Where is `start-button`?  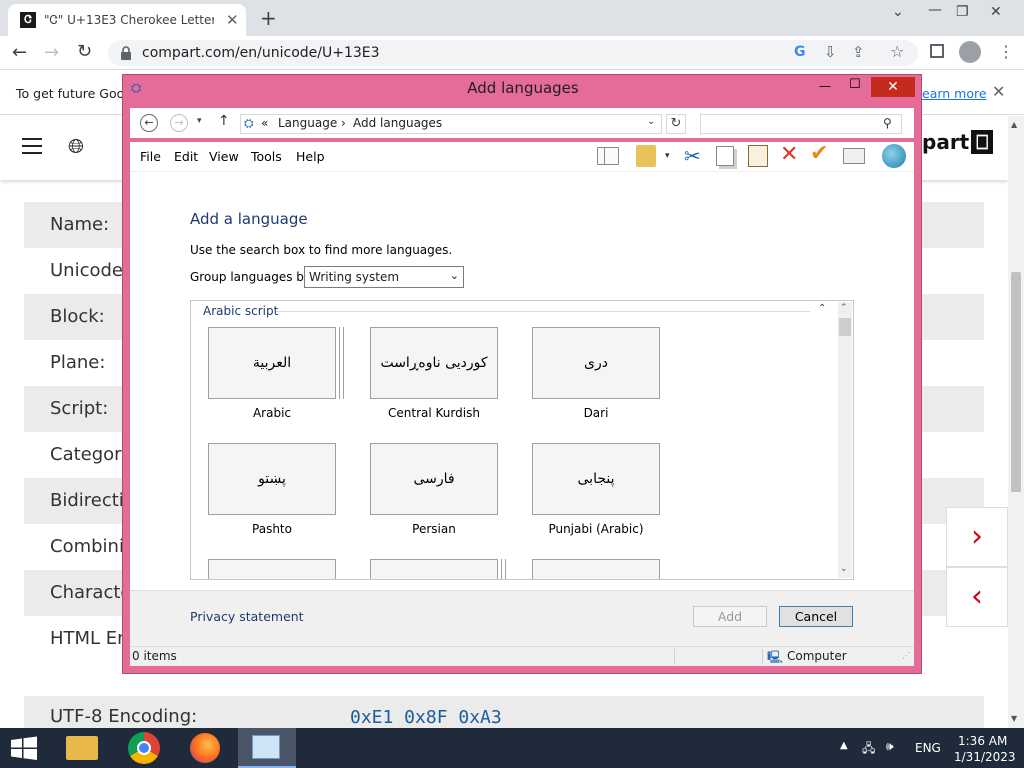
start-button is located at coordinates (24, 748).